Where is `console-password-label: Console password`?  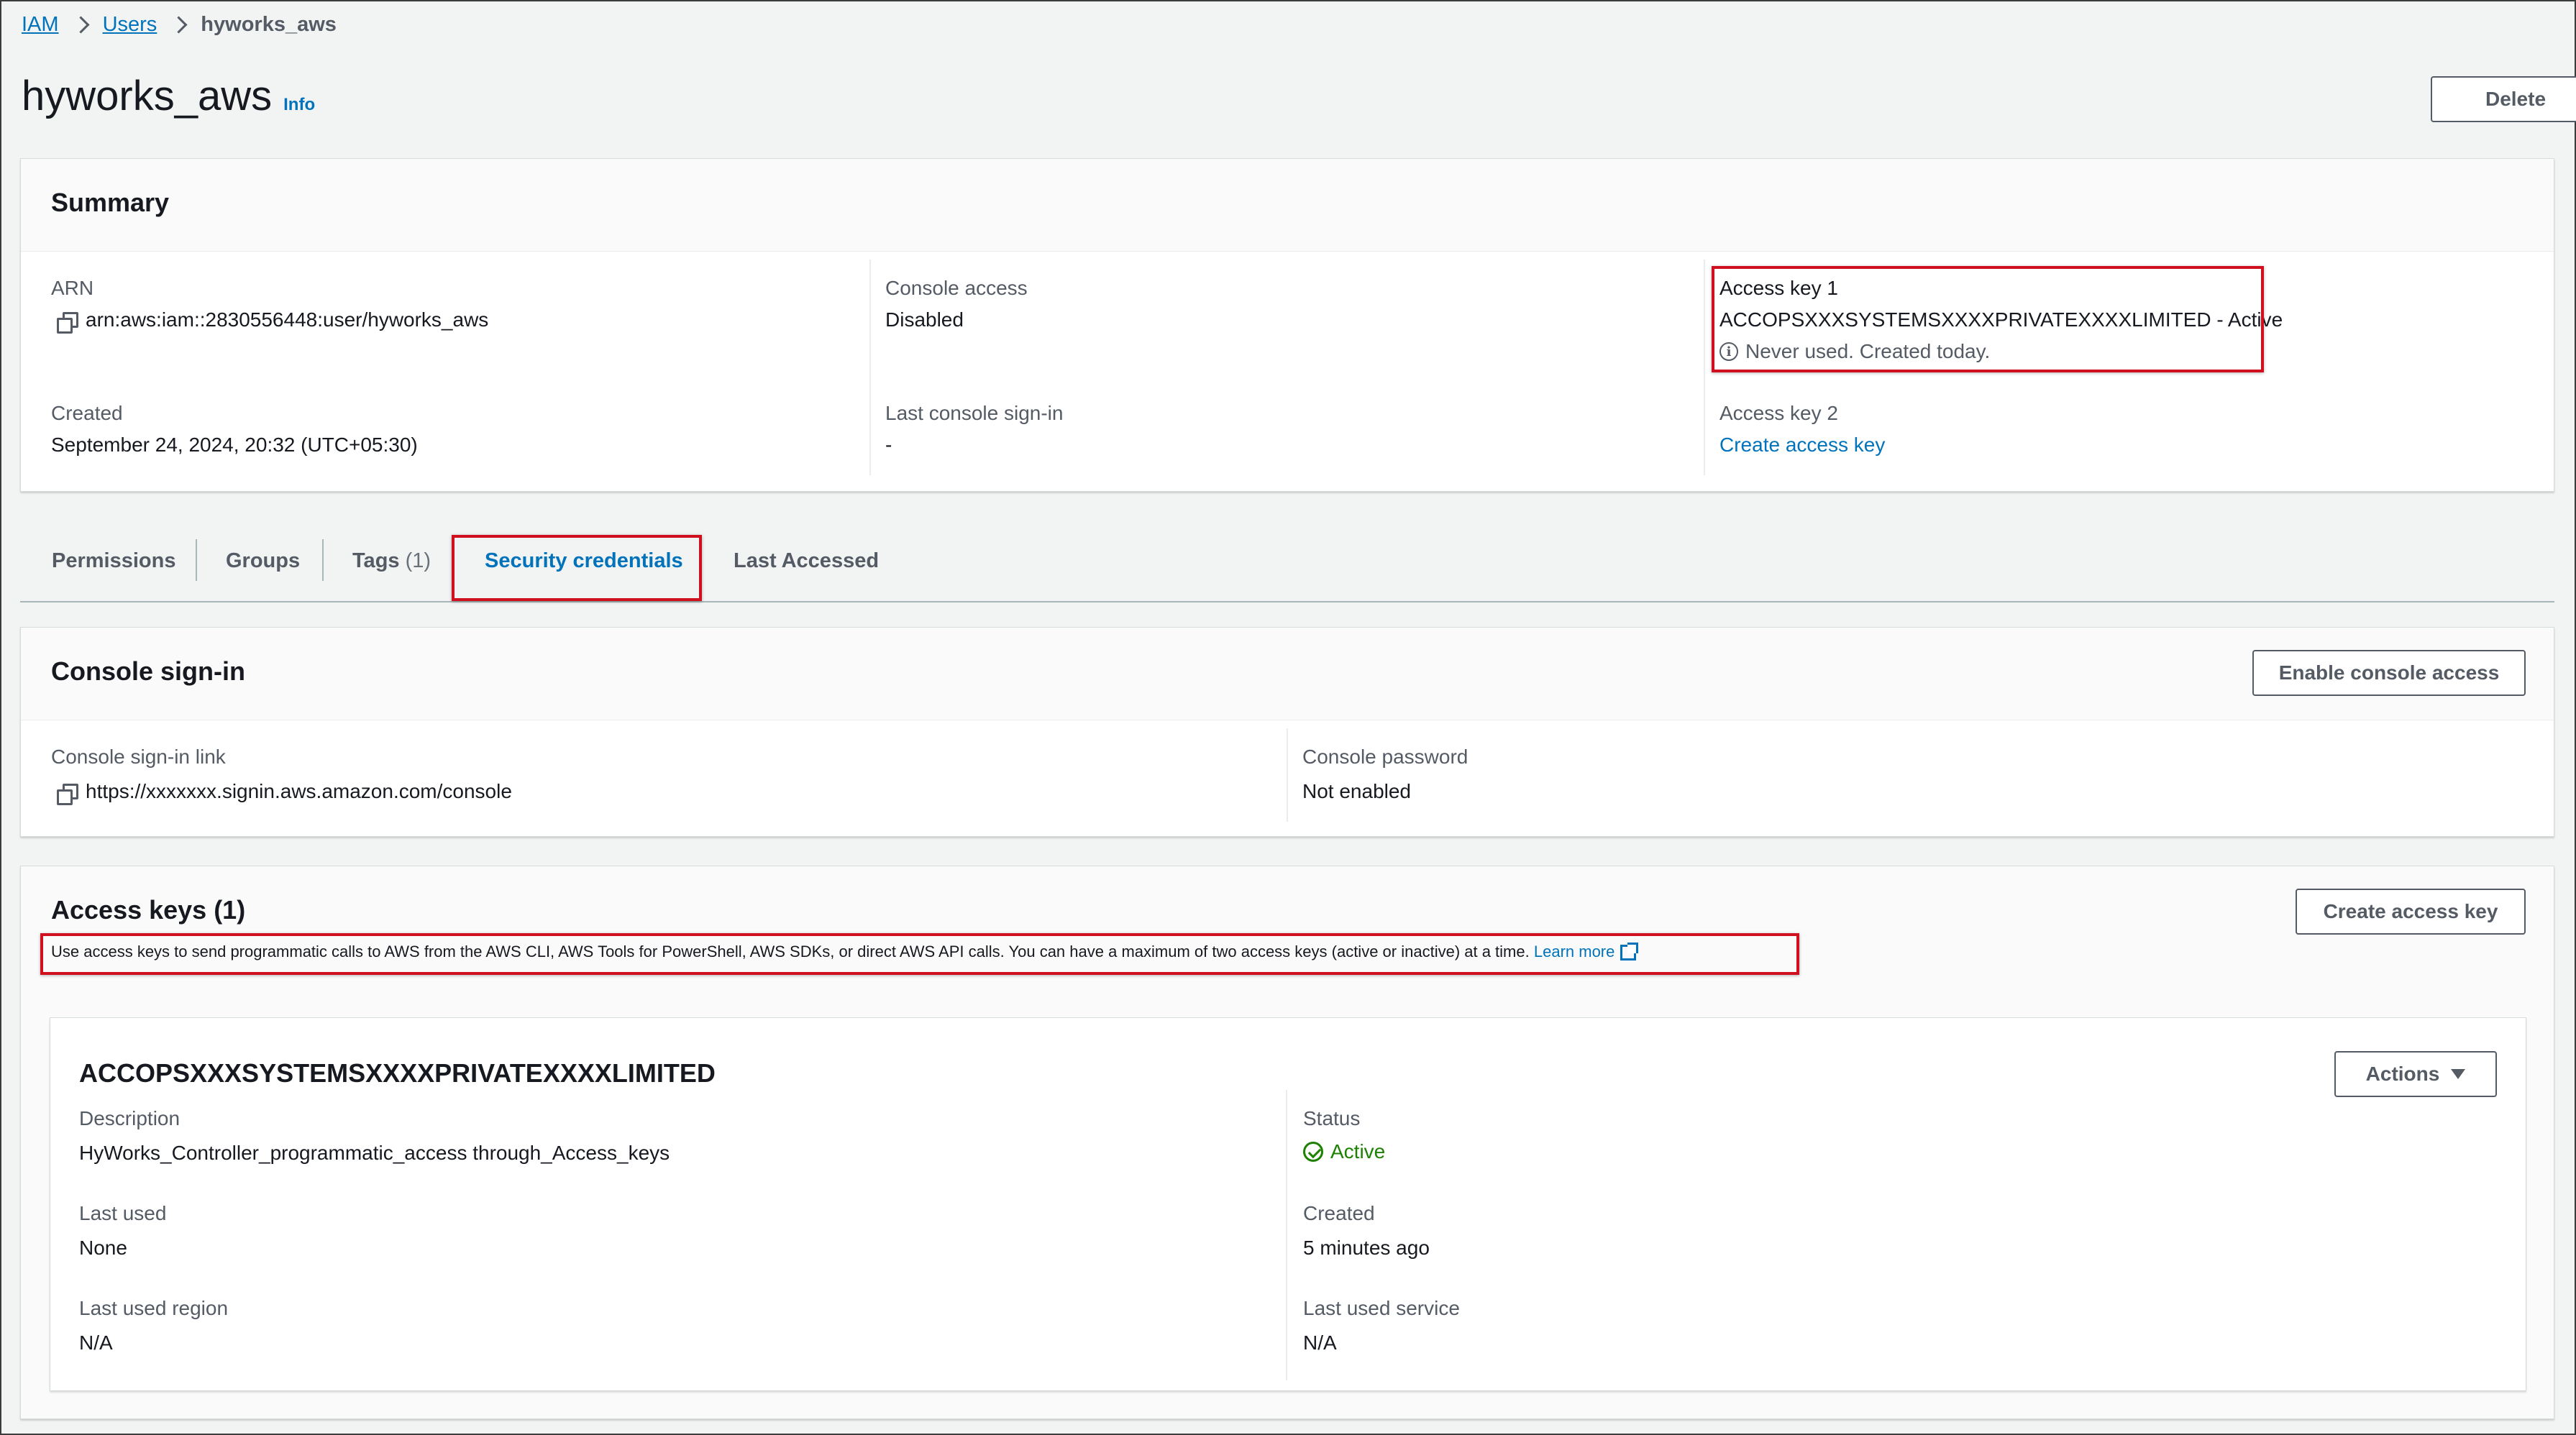 console-password-label: Console password is located at coordinates (1385, 757).